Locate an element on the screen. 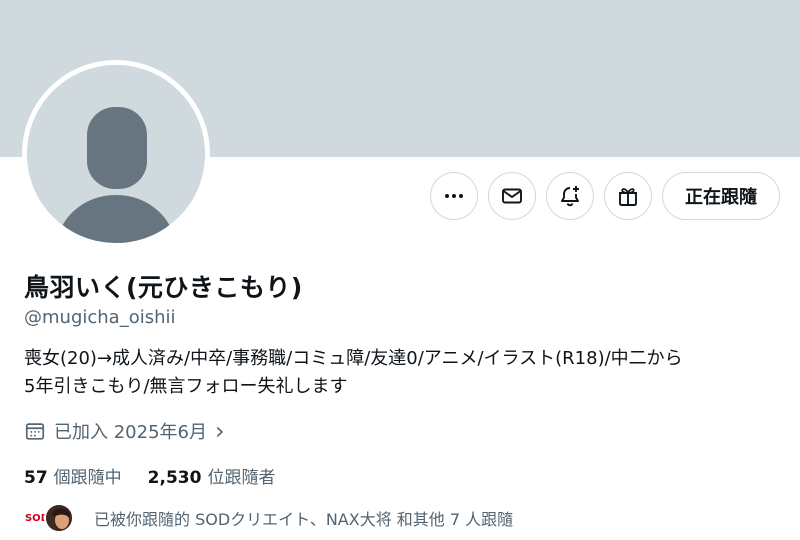 The image size is (800, 540). chevron-right-icon: › is located at coordinates (219, 431).